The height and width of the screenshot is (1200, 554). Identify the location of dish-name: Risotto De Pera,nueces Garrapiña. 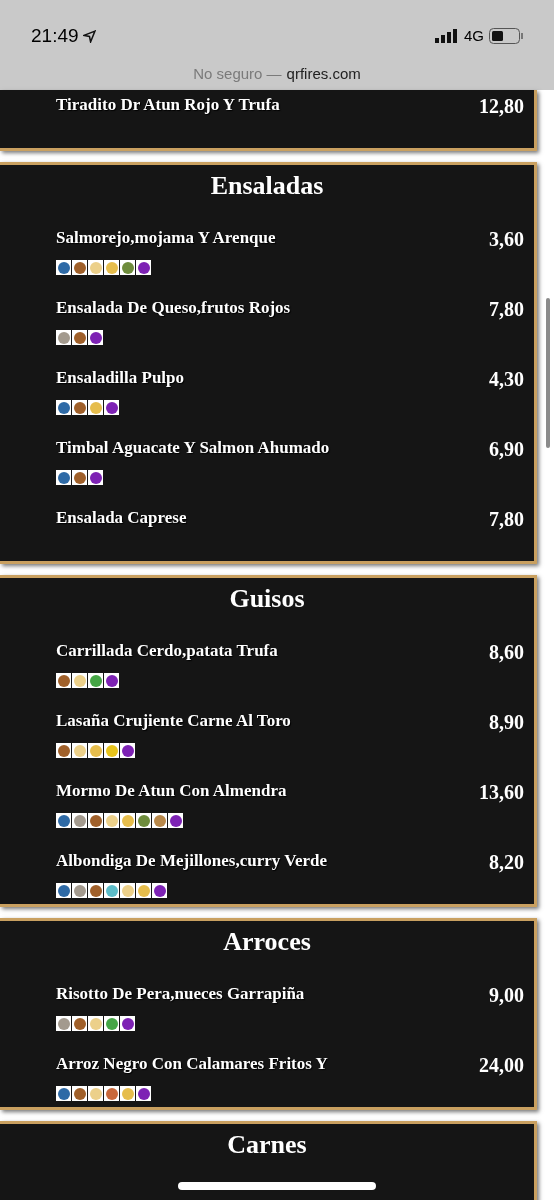
(180, 993).